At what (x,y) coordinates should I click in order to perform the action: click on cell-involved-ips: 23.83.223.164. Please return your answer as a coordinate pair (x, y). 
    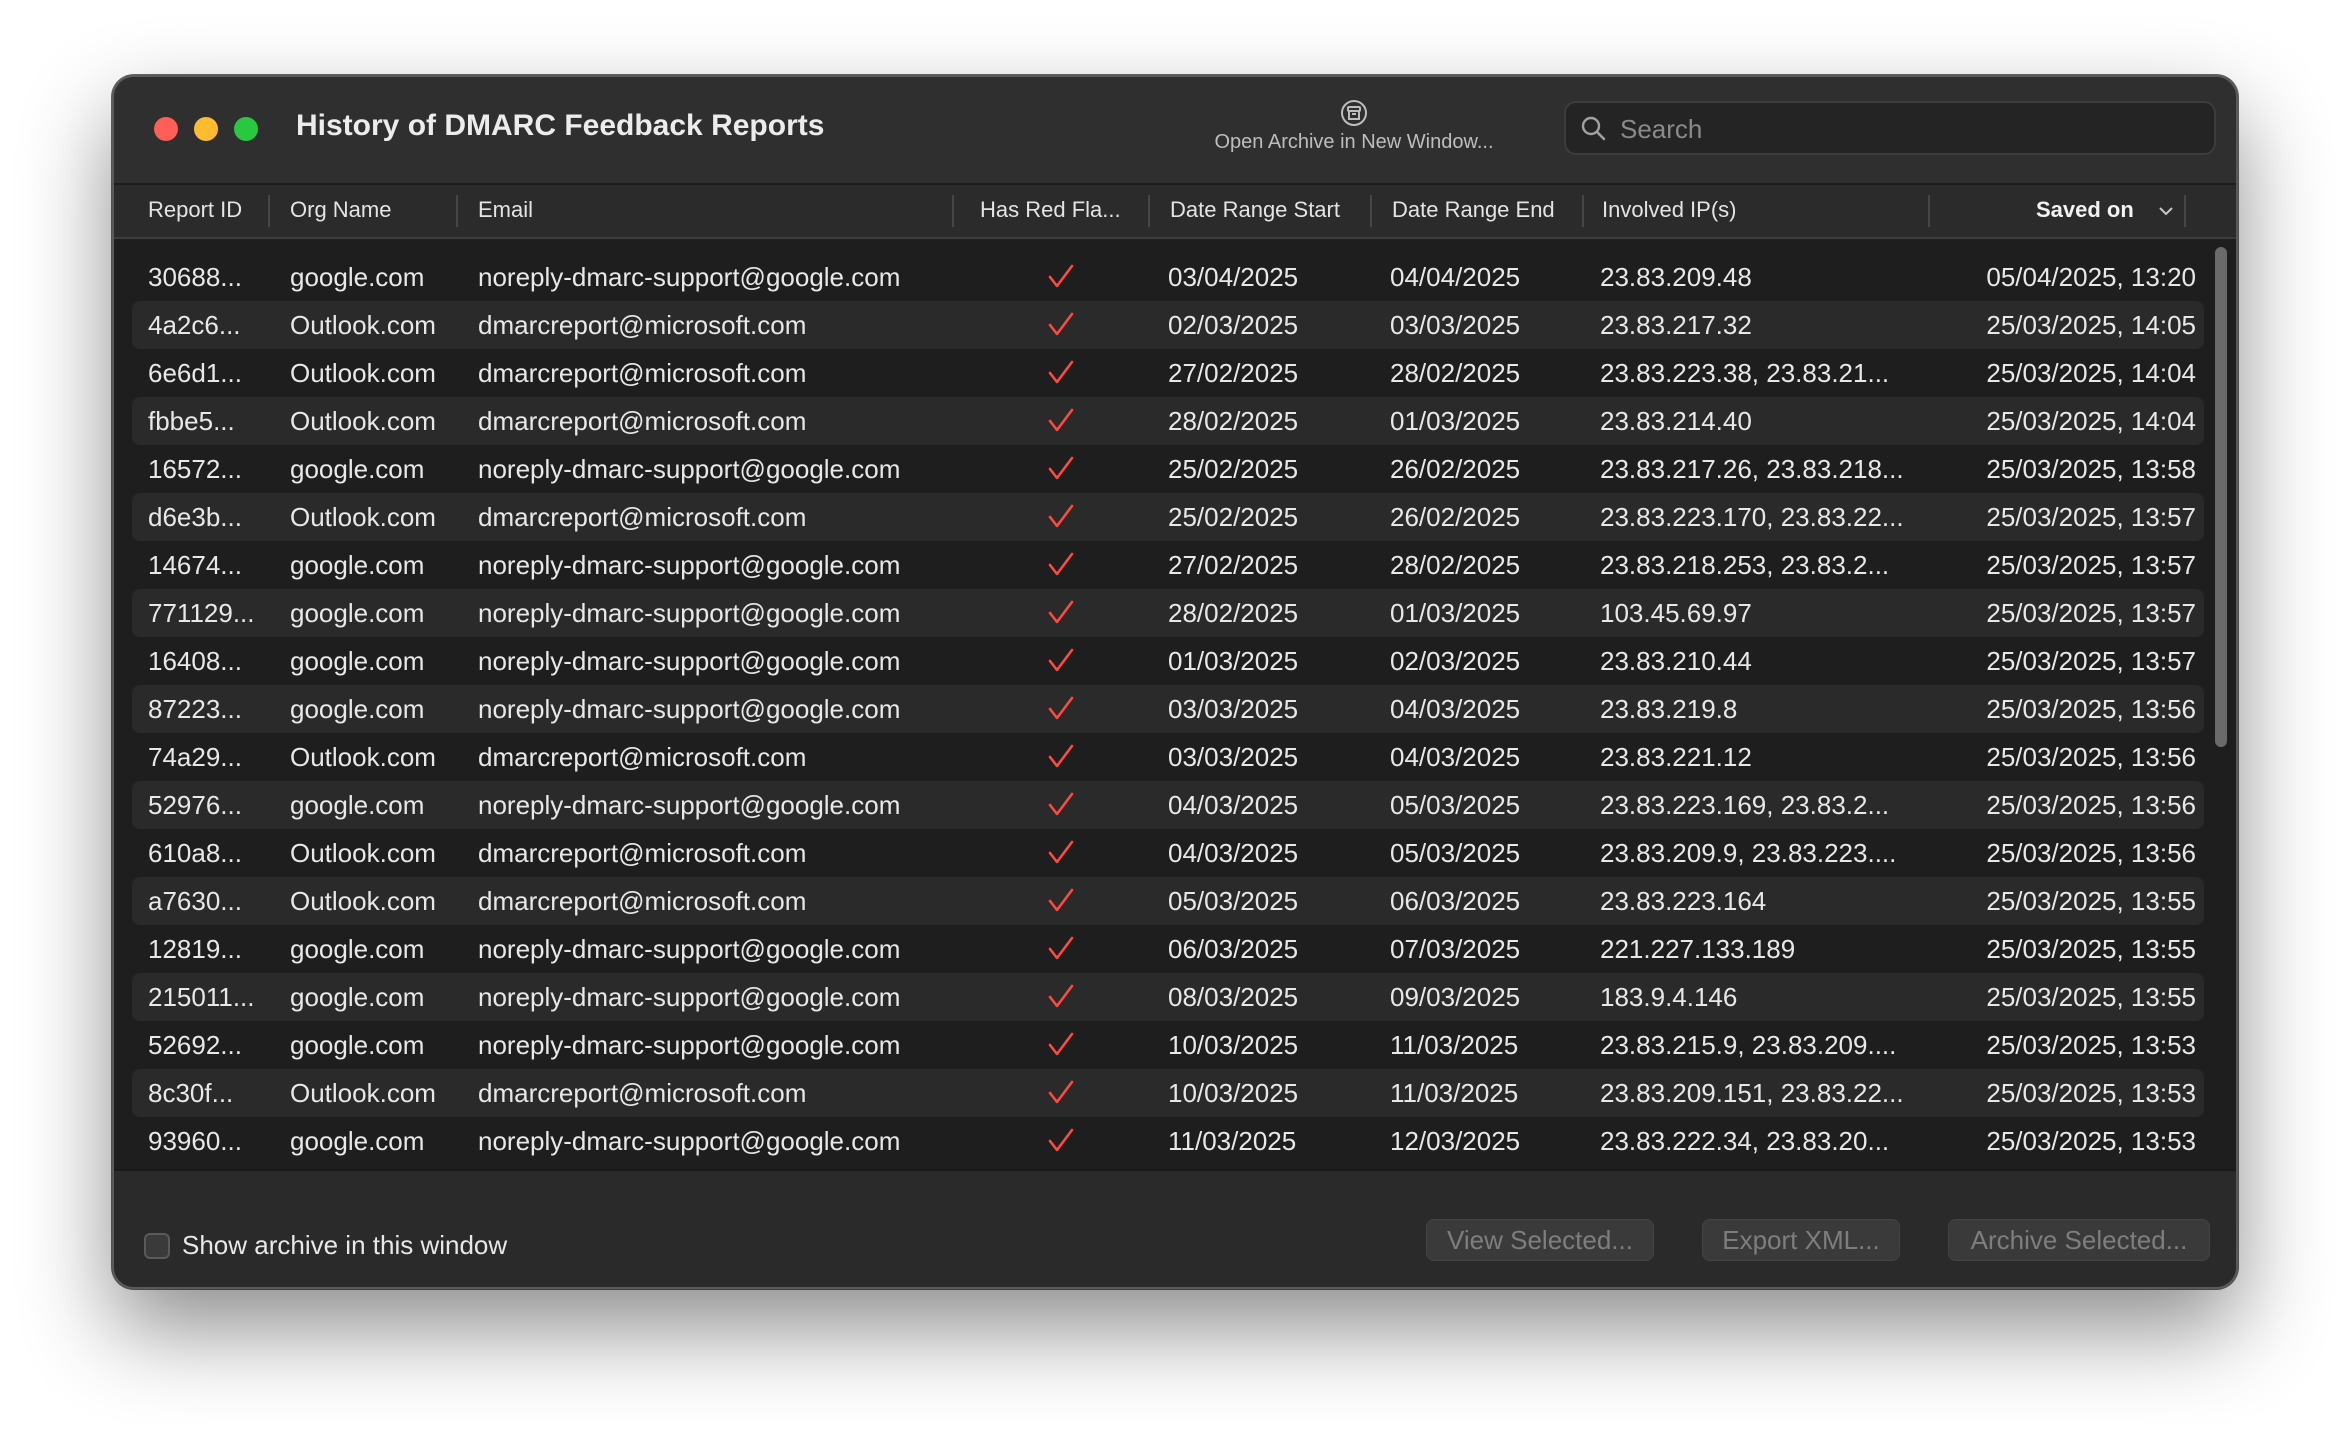
    Looking at the image, I should click on (1683, 901).